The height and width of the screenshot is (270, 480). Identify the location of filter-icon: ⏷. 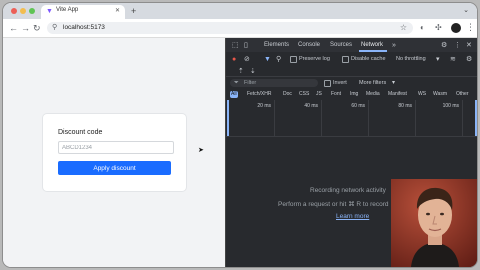
(236, 83).